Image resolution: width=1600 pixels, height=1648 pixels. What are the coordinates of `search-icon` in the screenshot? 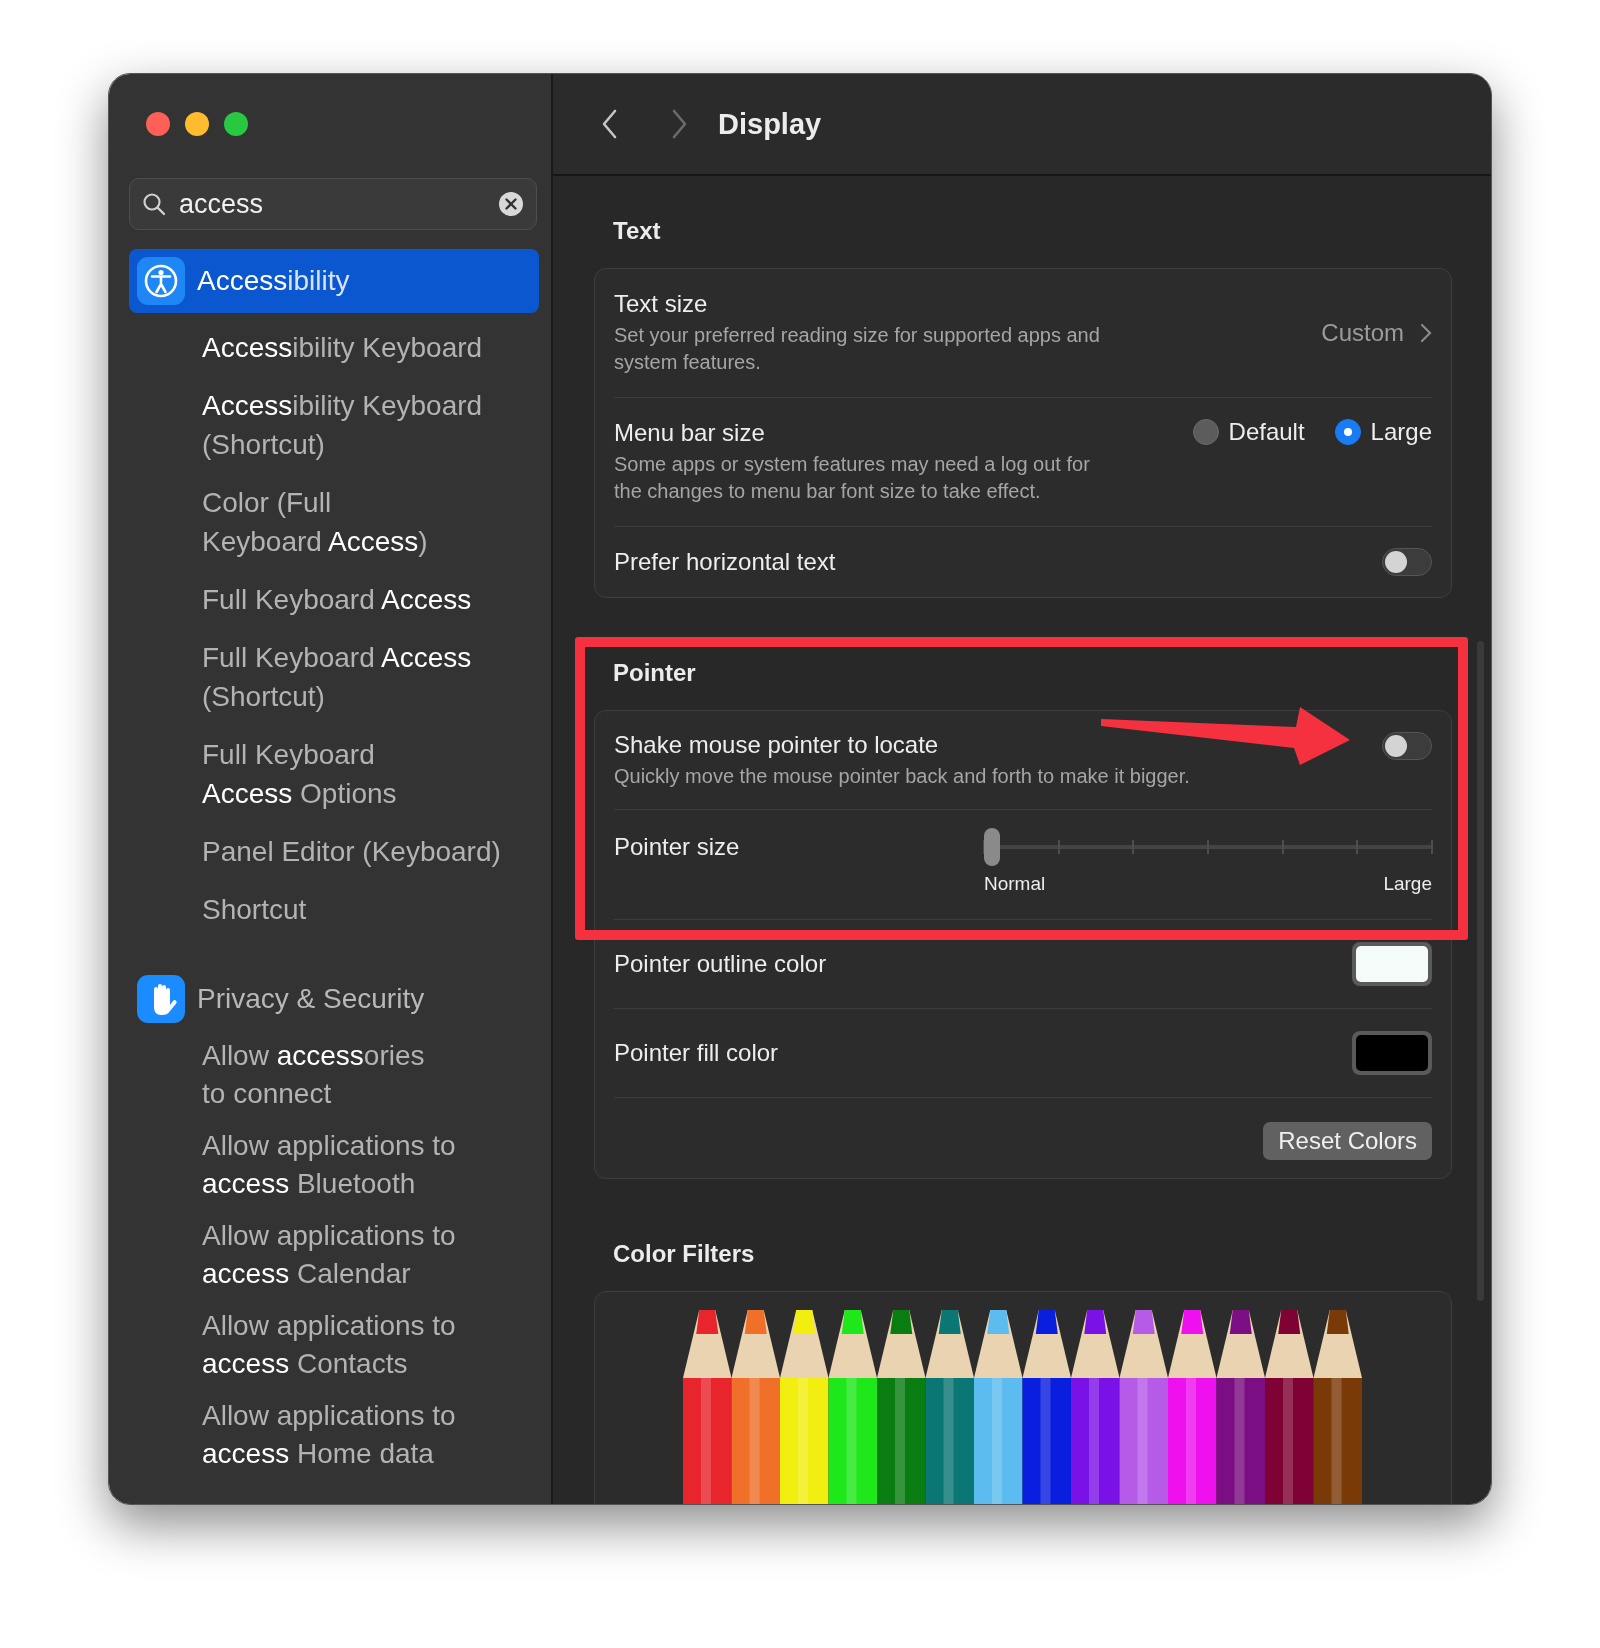 It's located at (154, 204).